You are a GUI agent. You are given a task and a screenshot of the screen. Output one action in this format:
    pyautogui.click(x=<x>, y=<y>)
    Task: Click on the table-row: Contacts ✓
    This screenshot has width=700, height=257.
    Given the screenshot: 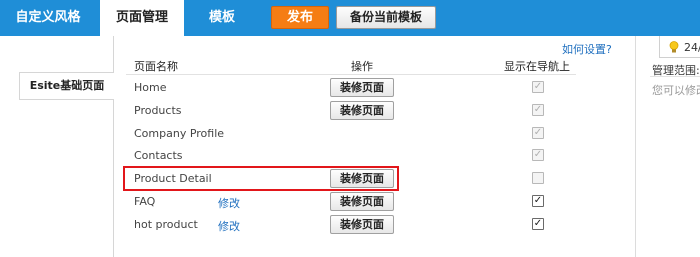 What is the action you would take?
    pyautogui.click(x=351, y=156)
    